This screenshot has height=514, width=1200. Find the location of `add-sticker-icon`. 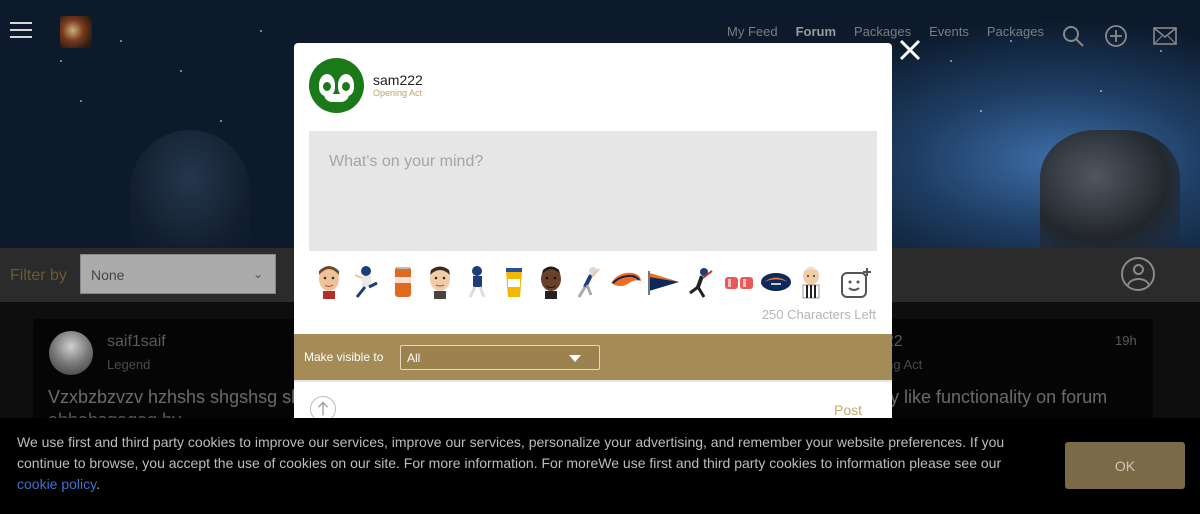

add-sticker-icon is located at coordinates (856, 283).